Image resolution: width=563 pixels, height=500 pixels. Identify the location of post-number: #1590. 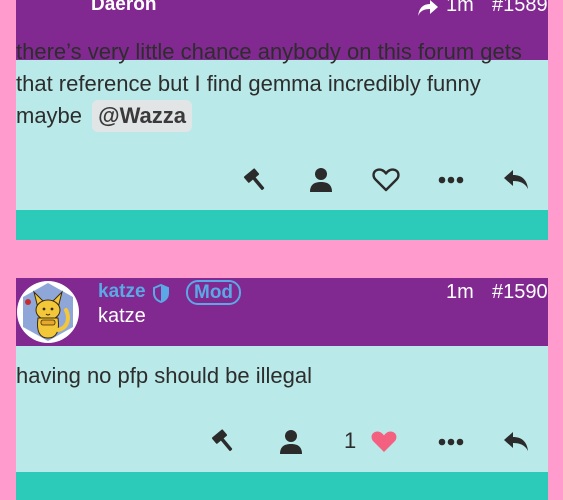
(520, 292).